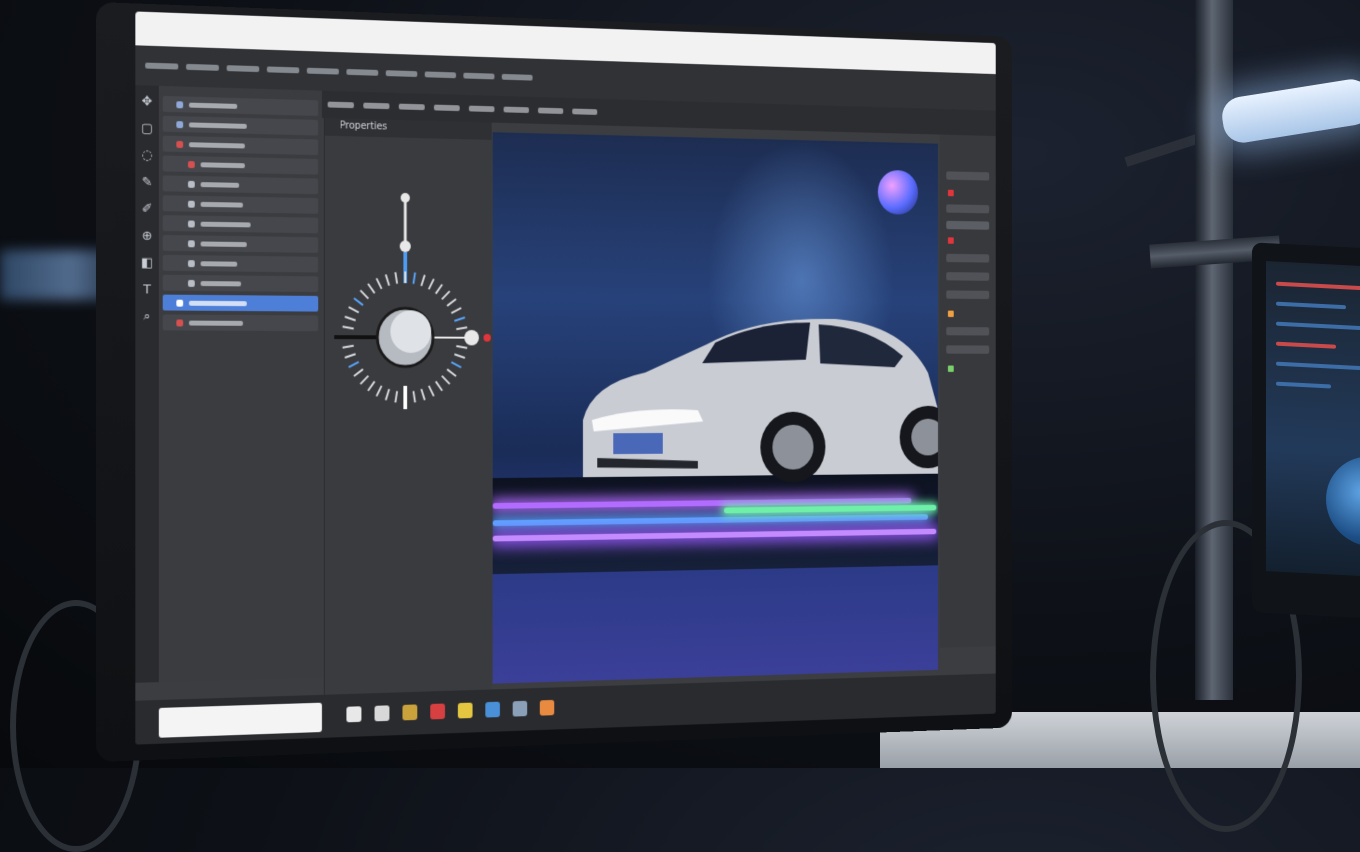 Image resolution: width=1360 pixels, height=852 pixels. Describe the element at coordinates (147, 289) in the screenshot. I see `type-icon: T` at that location.